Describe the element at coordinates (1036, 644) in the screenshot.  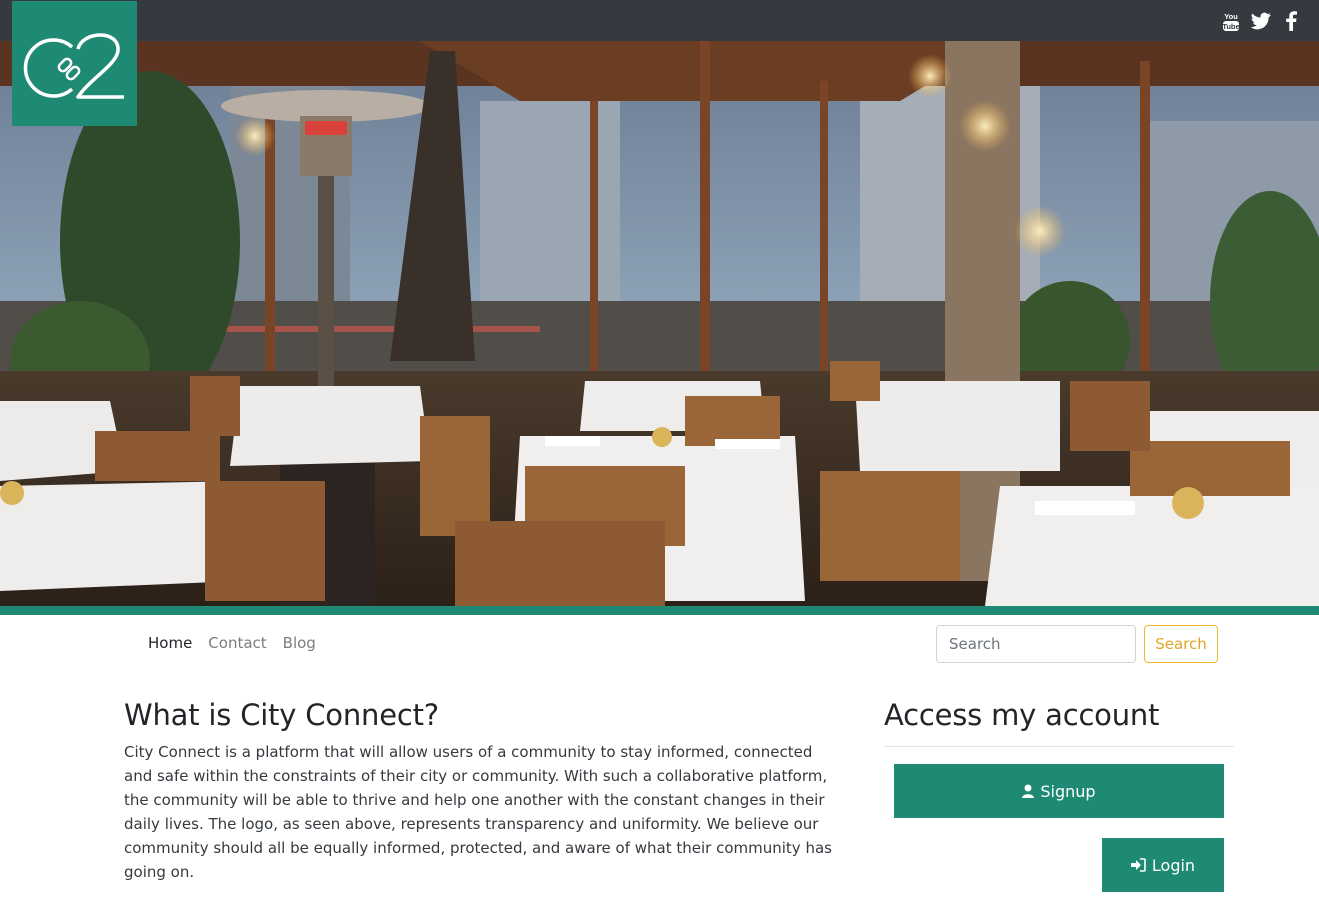
I see `search-input` at that location.